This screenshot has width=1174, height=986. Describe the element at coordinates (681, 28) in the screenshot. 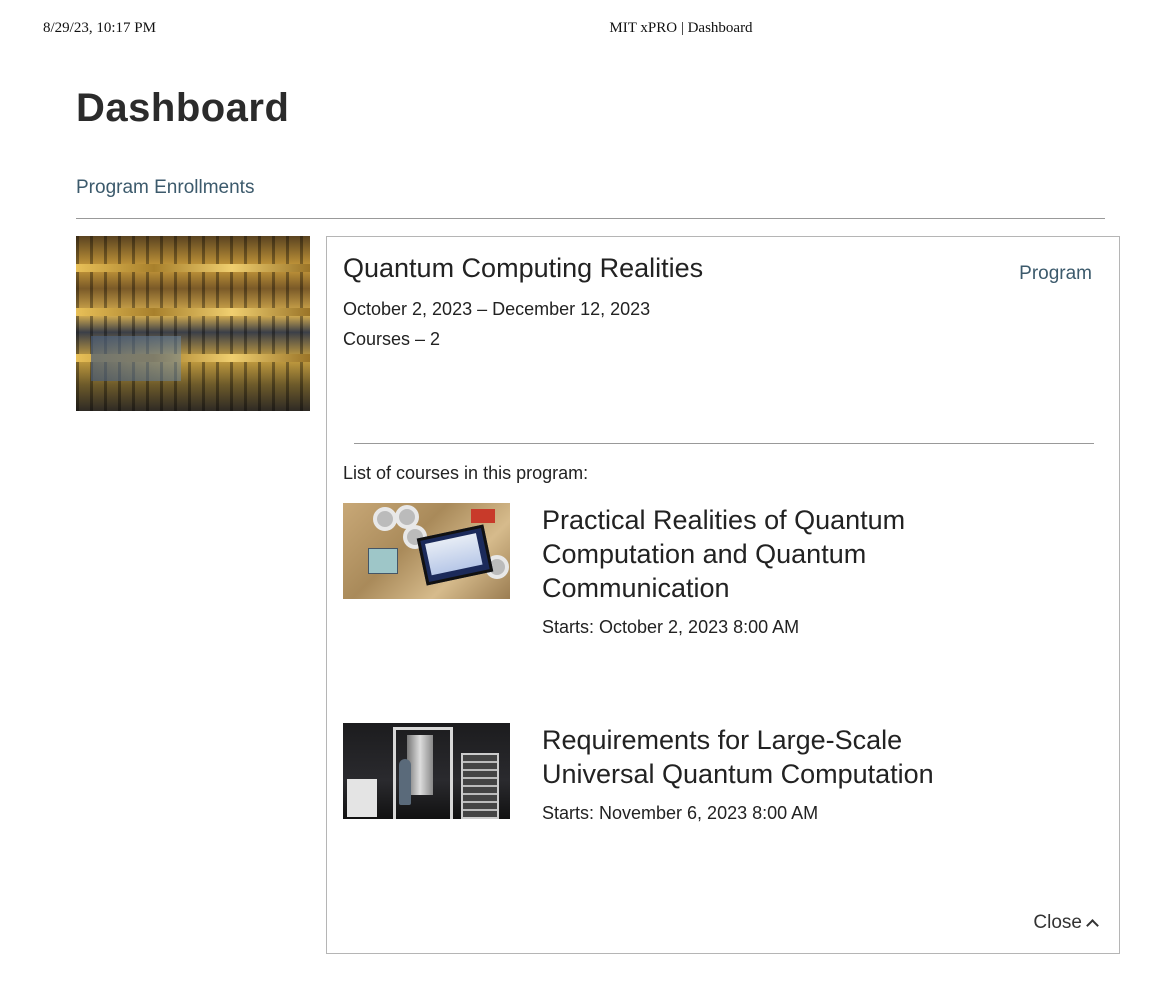

I see `print-page-title: MIT xPRO | Dashboard` at that location.